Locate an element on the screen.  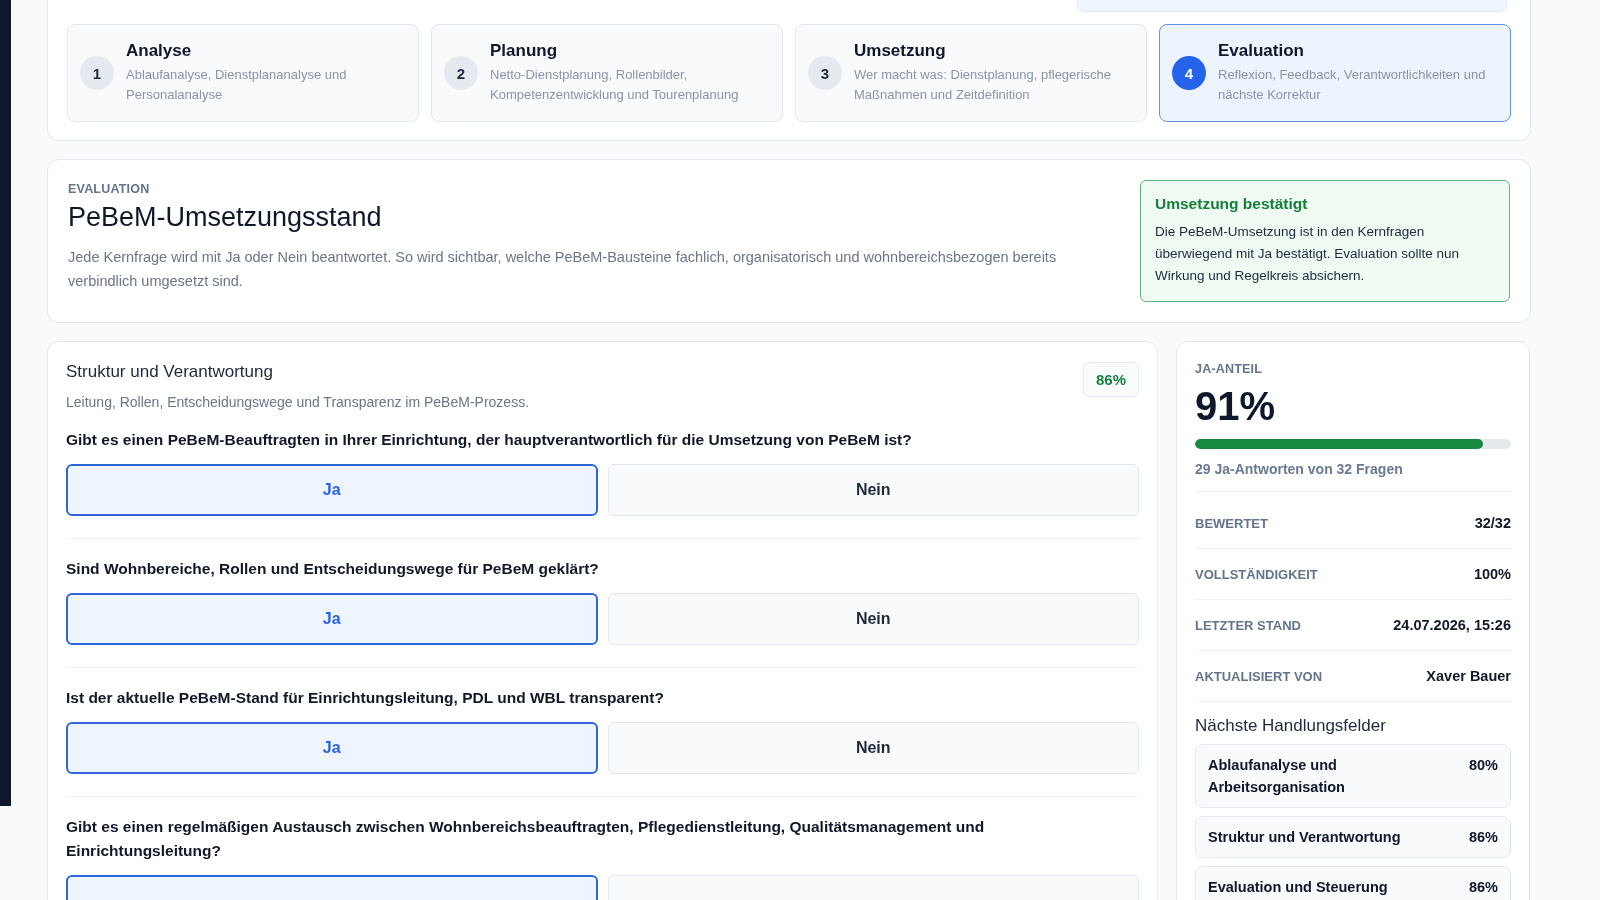
question-text: Sind Wohnbereiche, Rollen und Entscheidungswege für PeBeM geklärt? is located at coordinates (333, 569).